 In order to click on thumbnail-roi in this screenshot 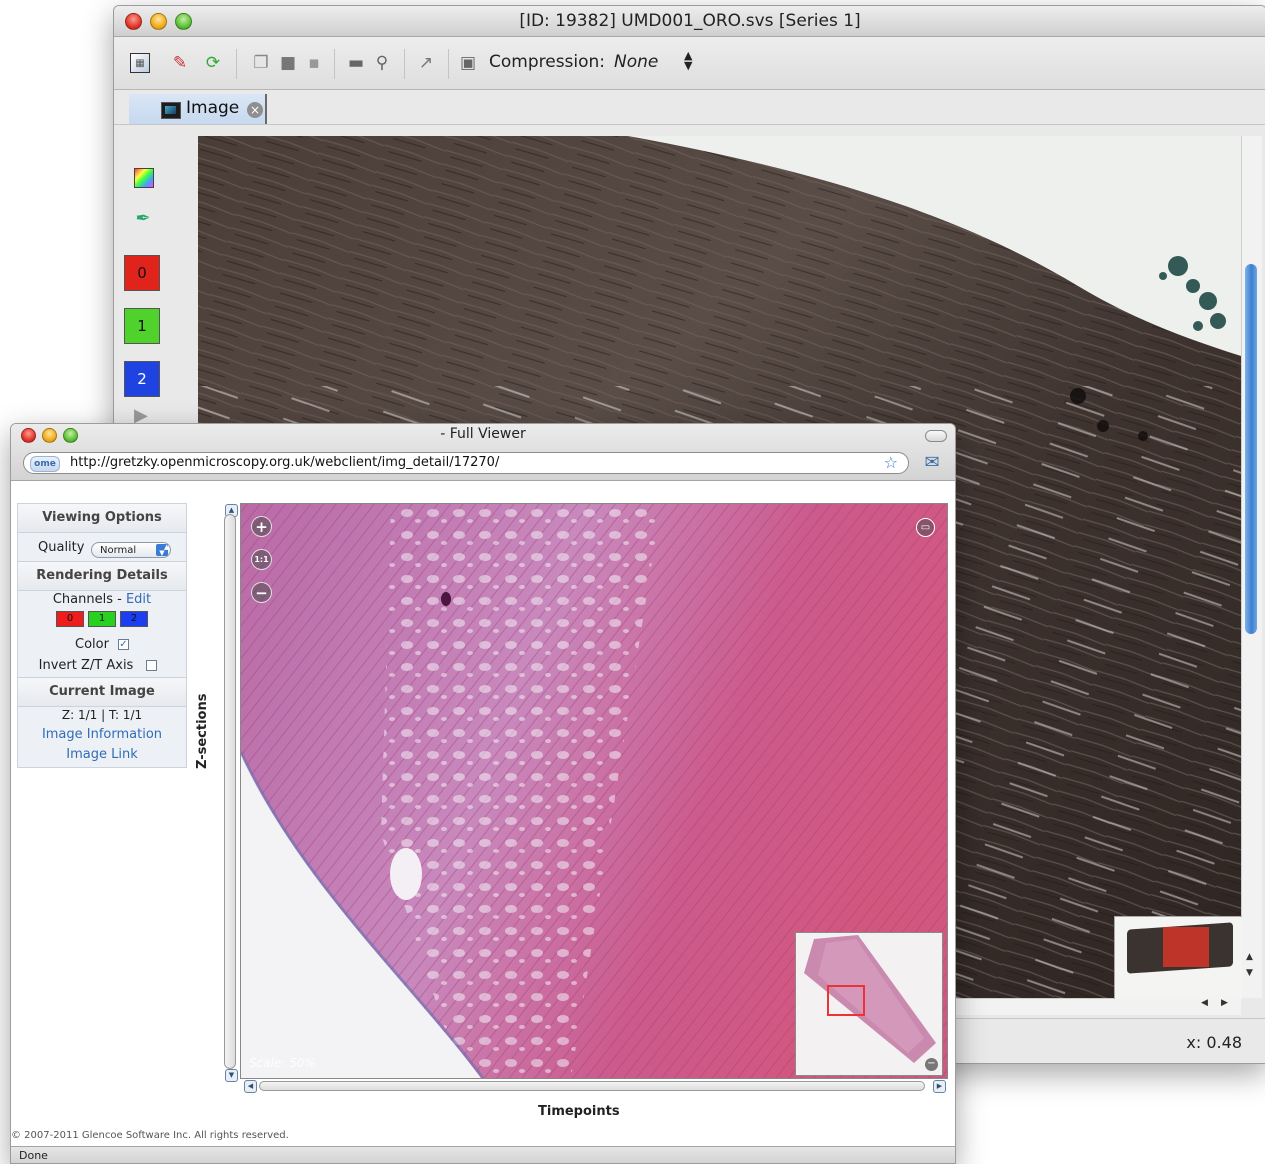, I will do `click(846, 1000)`.